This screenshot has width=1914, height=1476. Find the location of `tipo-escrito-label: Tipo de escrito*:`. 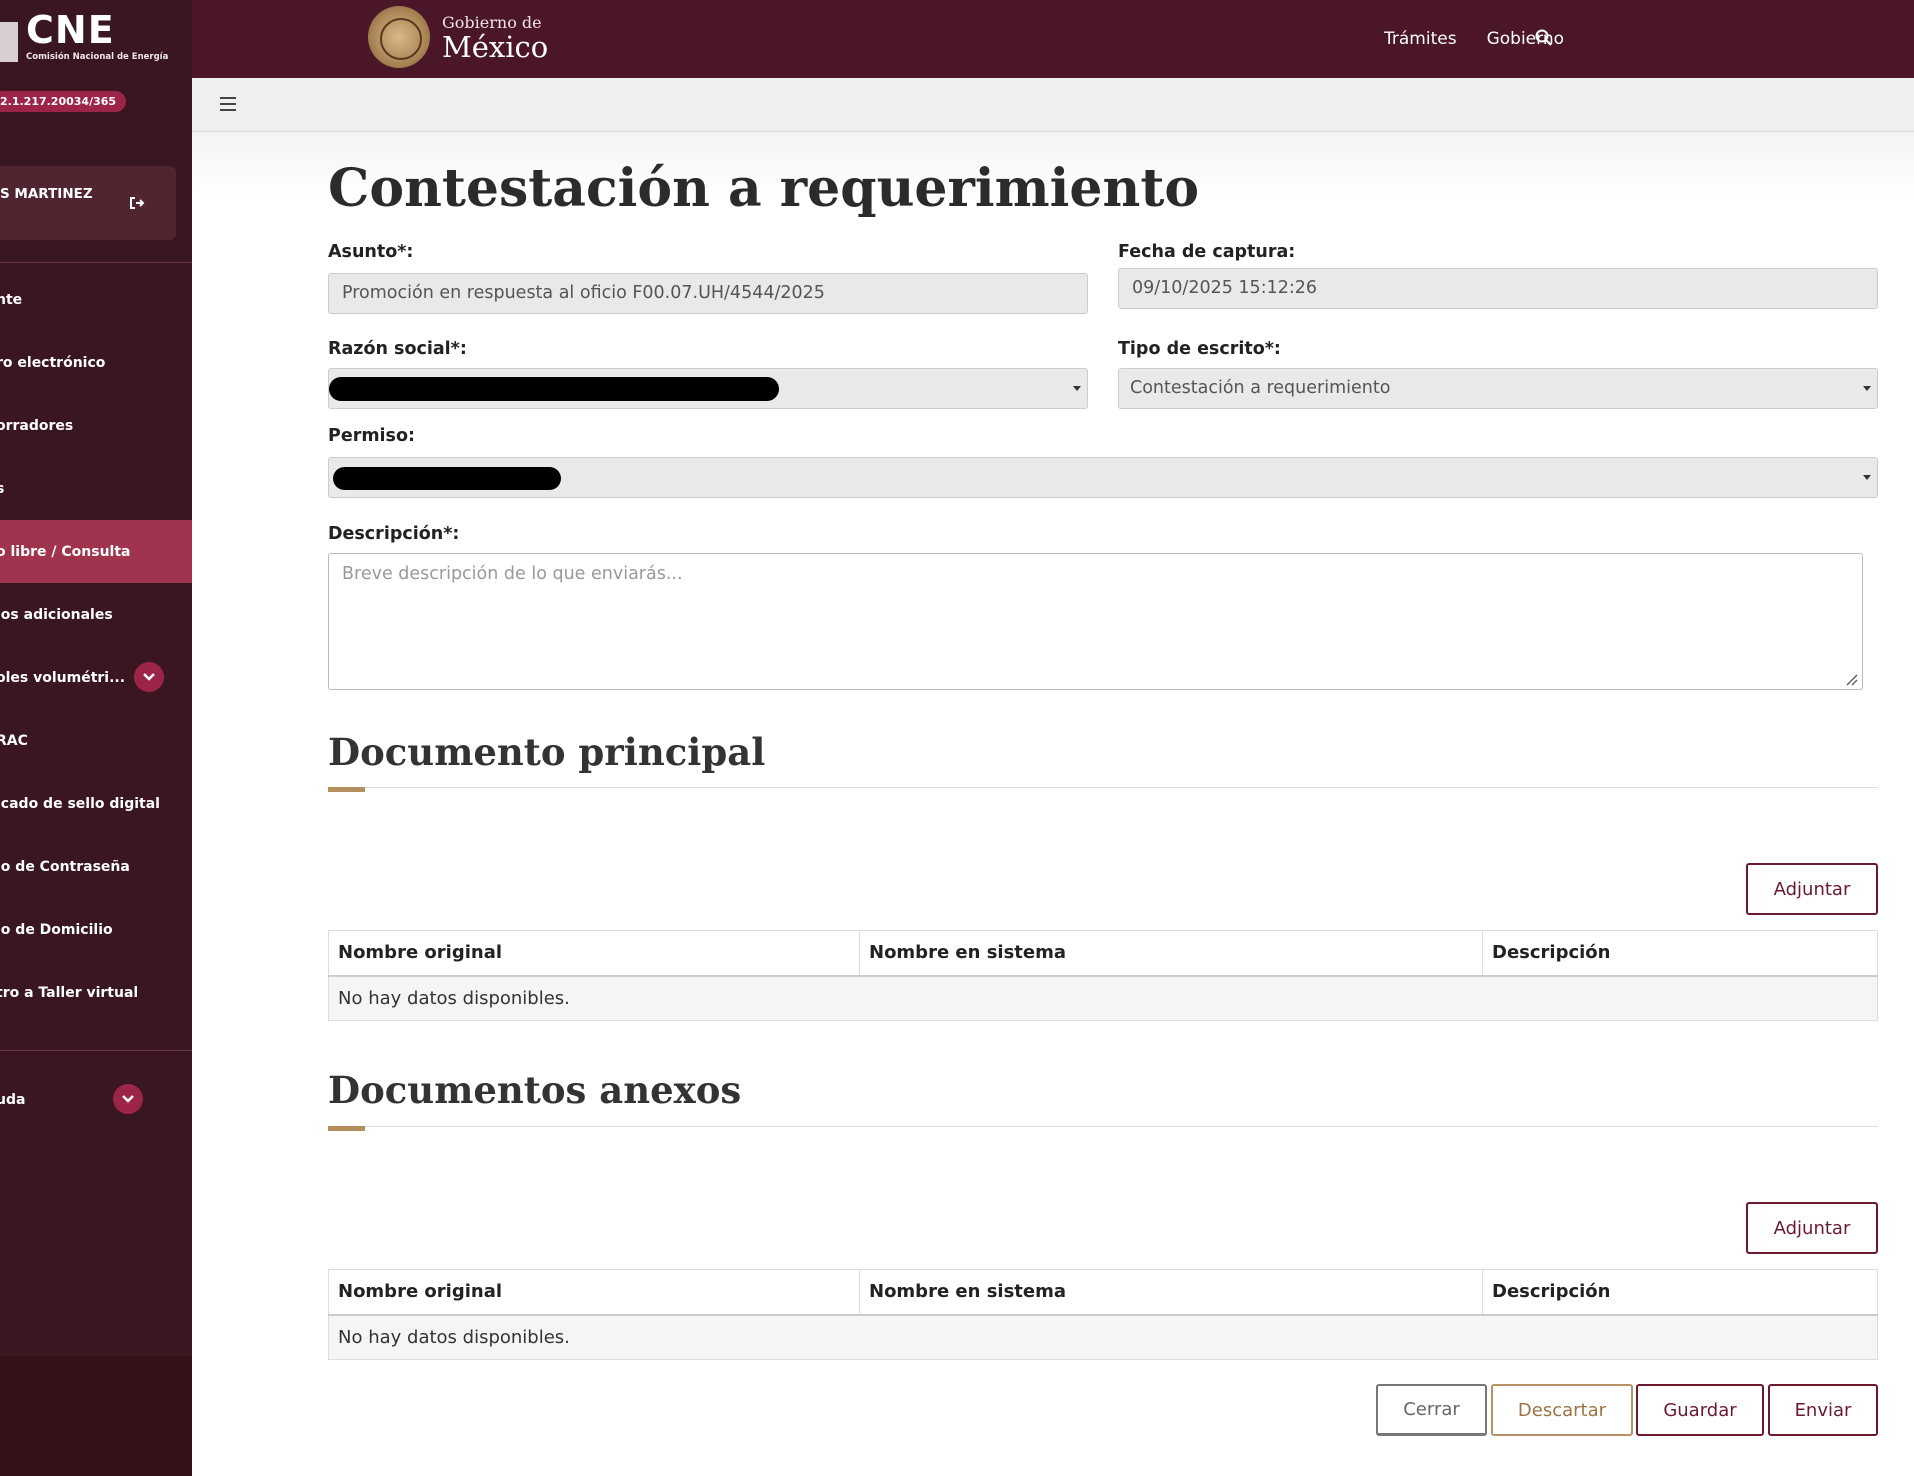

tipo-escrito-label: Tipo de escrito*: is located at coordinates (1199, 349).